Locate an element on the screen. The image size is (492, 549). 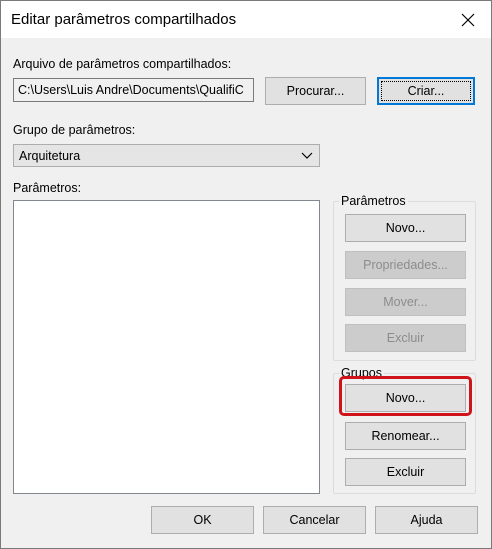
help-button: Ajuda is located at coordinates (426, 520).